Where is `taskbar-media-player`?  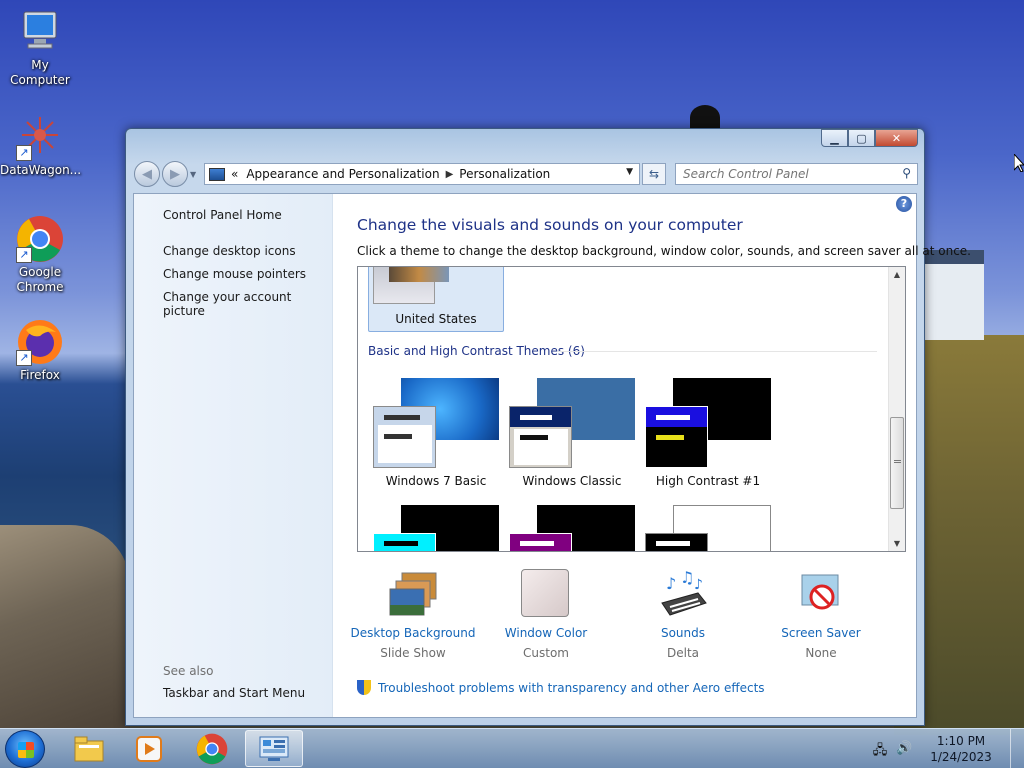 taskbar-media-player is located at coordinates (149, 748).